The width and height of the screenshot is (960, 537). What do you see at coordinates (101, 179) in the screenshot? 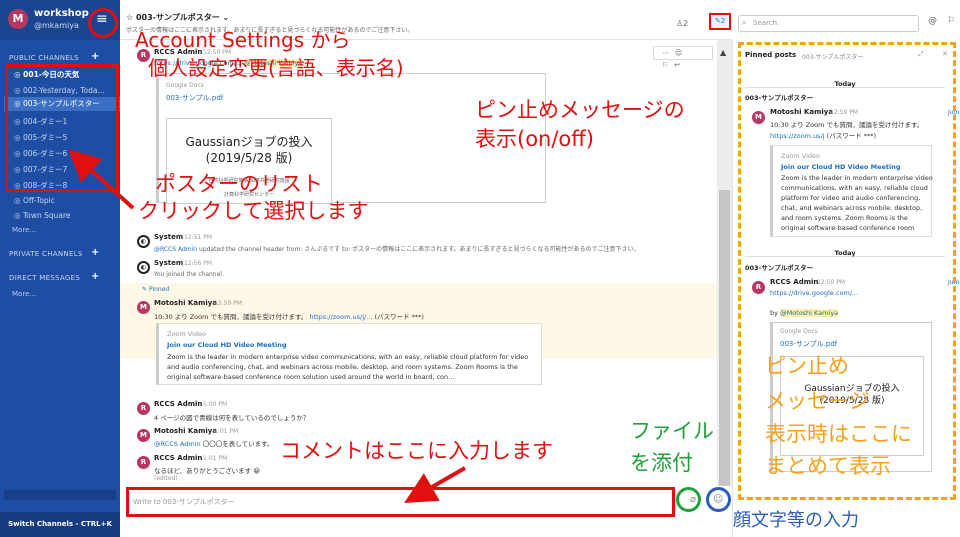
I see `arrow-to-poster-list` at bounding box center [101, 179].